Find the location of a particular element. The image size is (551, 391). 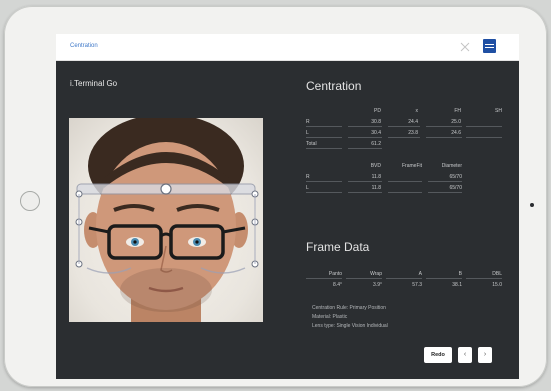

table-cell: 3.9° is located at coordinates (377, 285).